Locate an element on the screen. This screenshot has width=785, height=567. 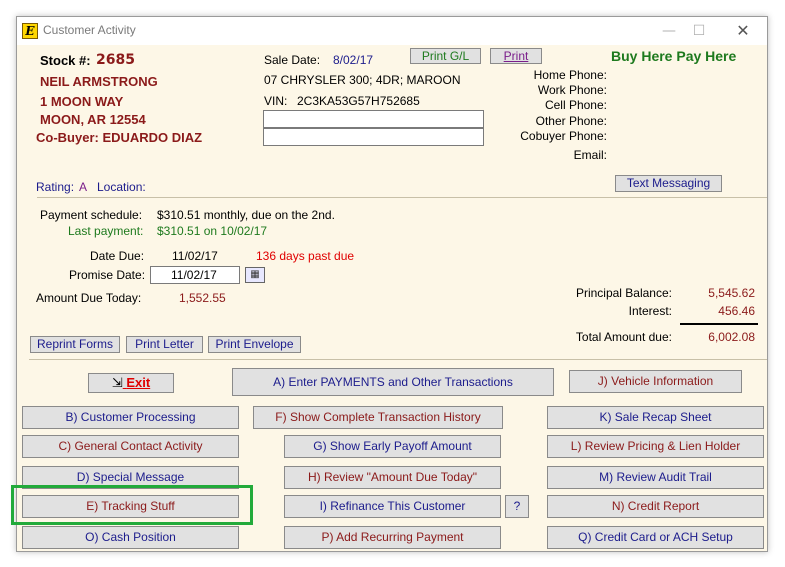
contact-activity-button: C) General Contact Activity is located at coordinates (130, 446).